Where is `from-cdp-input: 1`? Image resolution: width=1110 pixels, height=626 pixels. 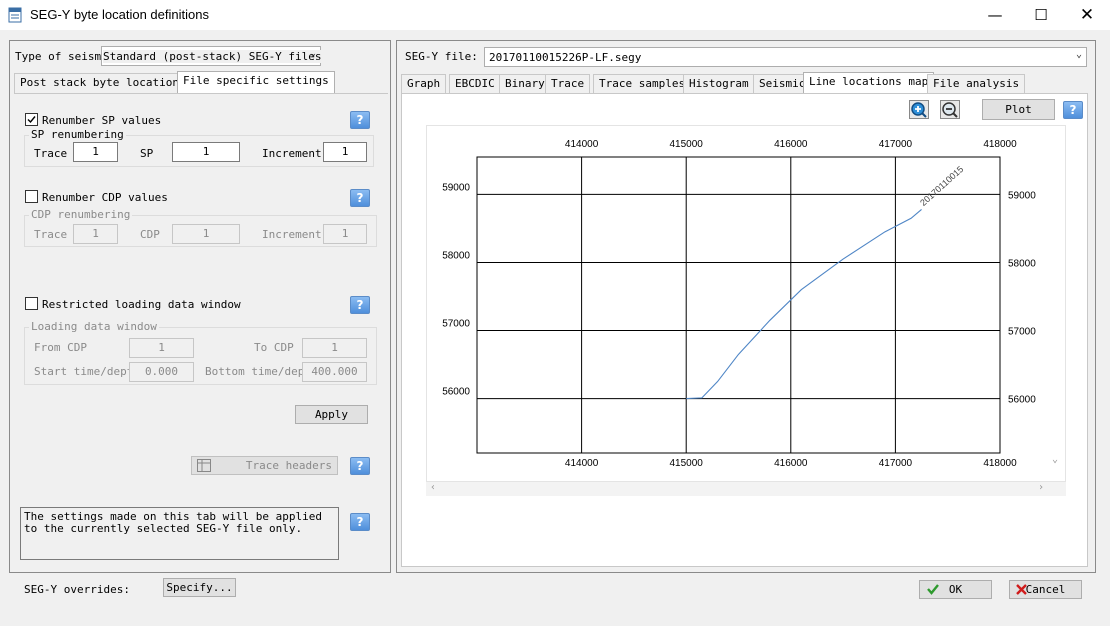 from-cdp-input: 1 is located at coordinates (161, 348).